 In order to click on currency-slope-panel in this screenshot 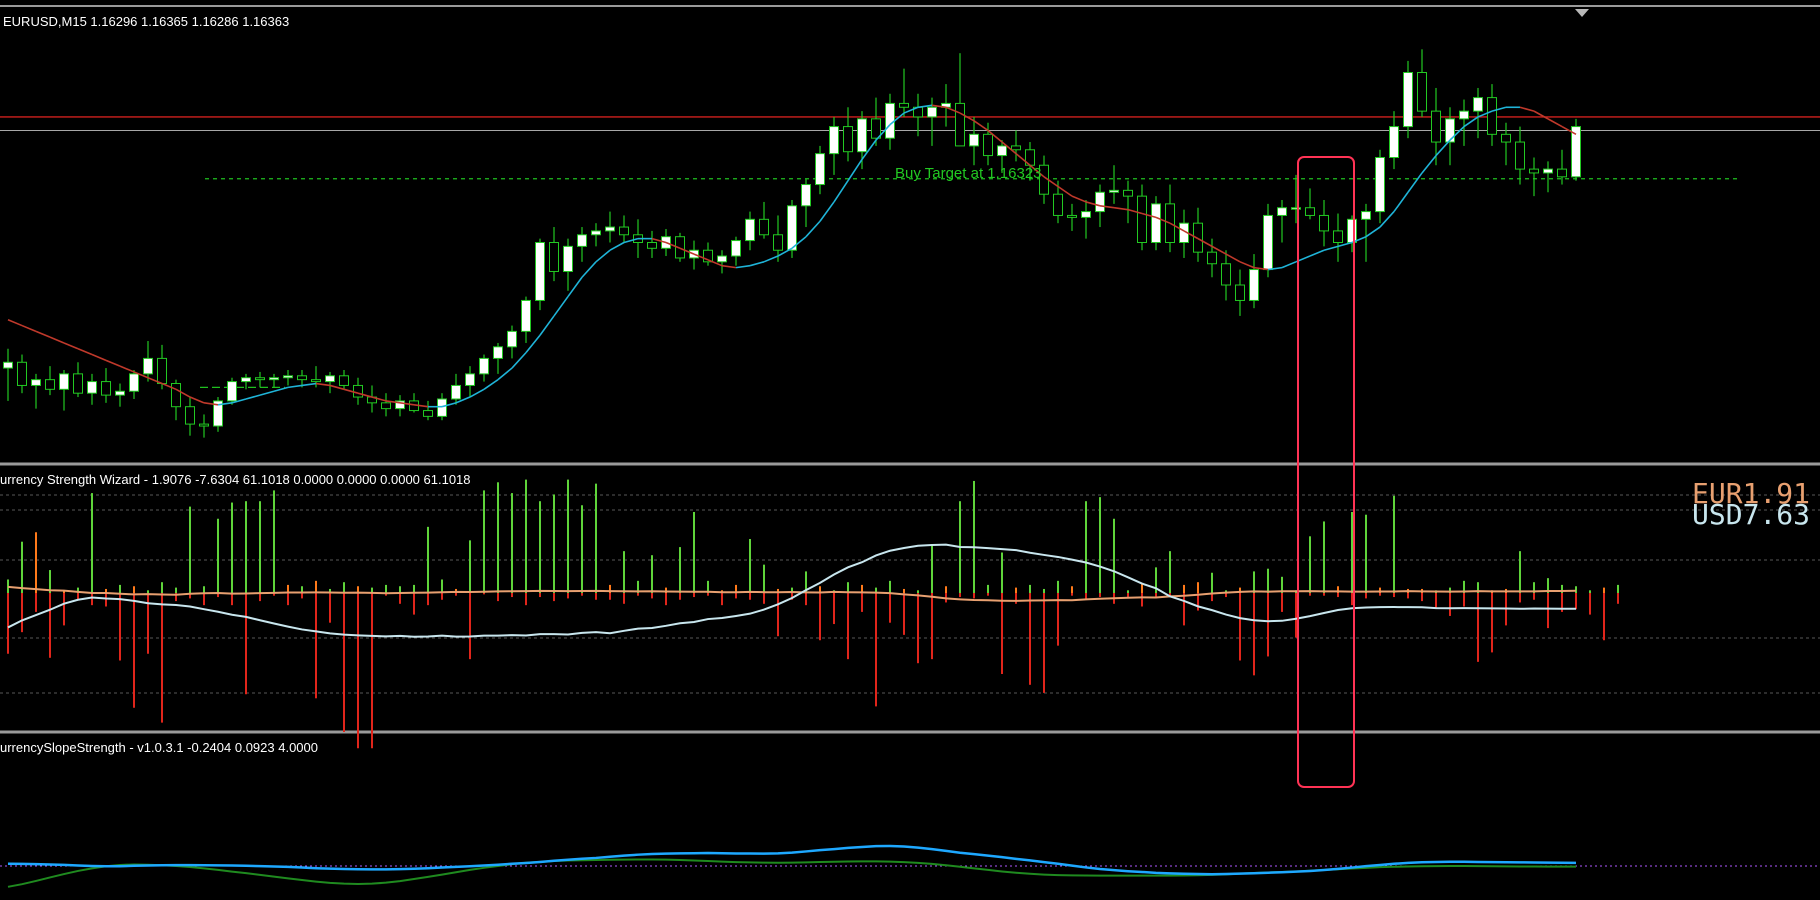, I will do `click(910, 866)`.